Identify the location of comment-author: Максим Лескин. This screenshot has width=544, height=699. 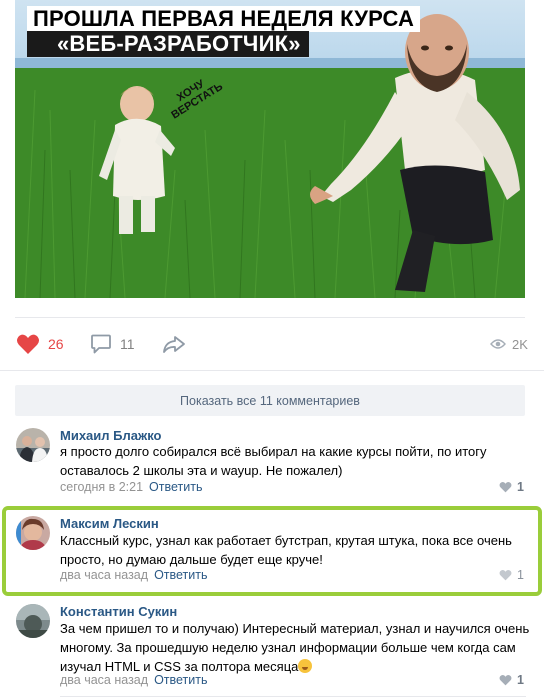
(109, 523).